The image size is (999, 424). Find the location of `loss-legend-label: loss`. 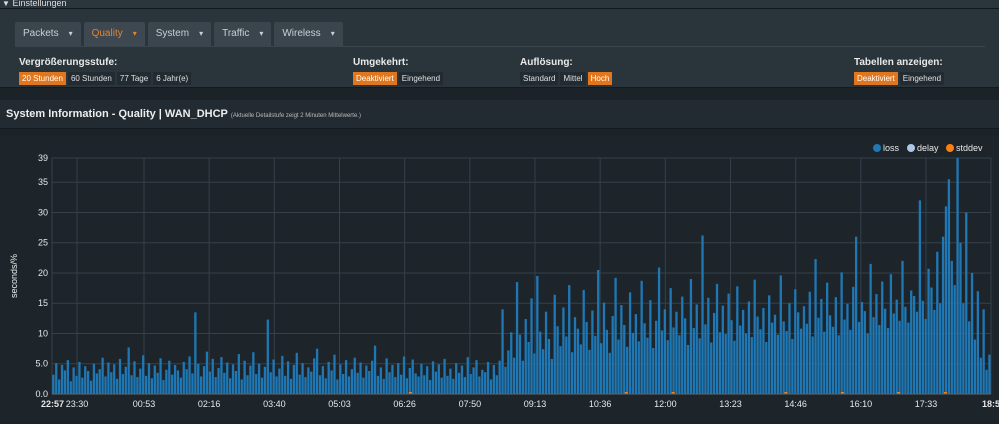

loss-legend-label: loss is located at coordinates (891, 148).